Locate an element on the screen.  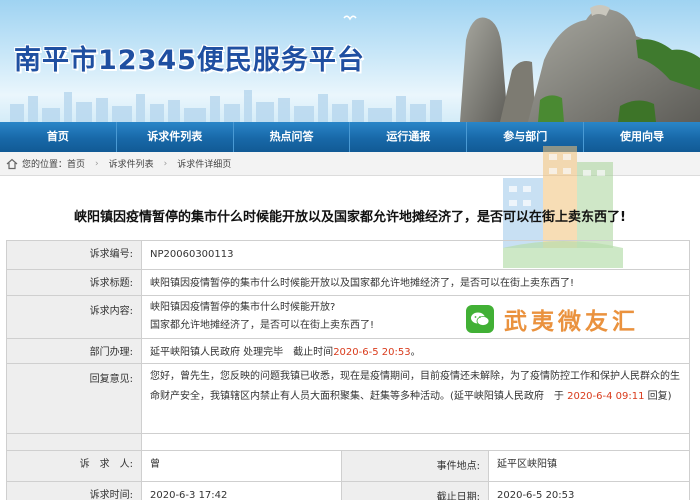
row-dept: 部门办理: 延平峡阳镇人民政府 处理完毕 截止时间2020-6-5 20:53。 is located at coordinates (348, 351).